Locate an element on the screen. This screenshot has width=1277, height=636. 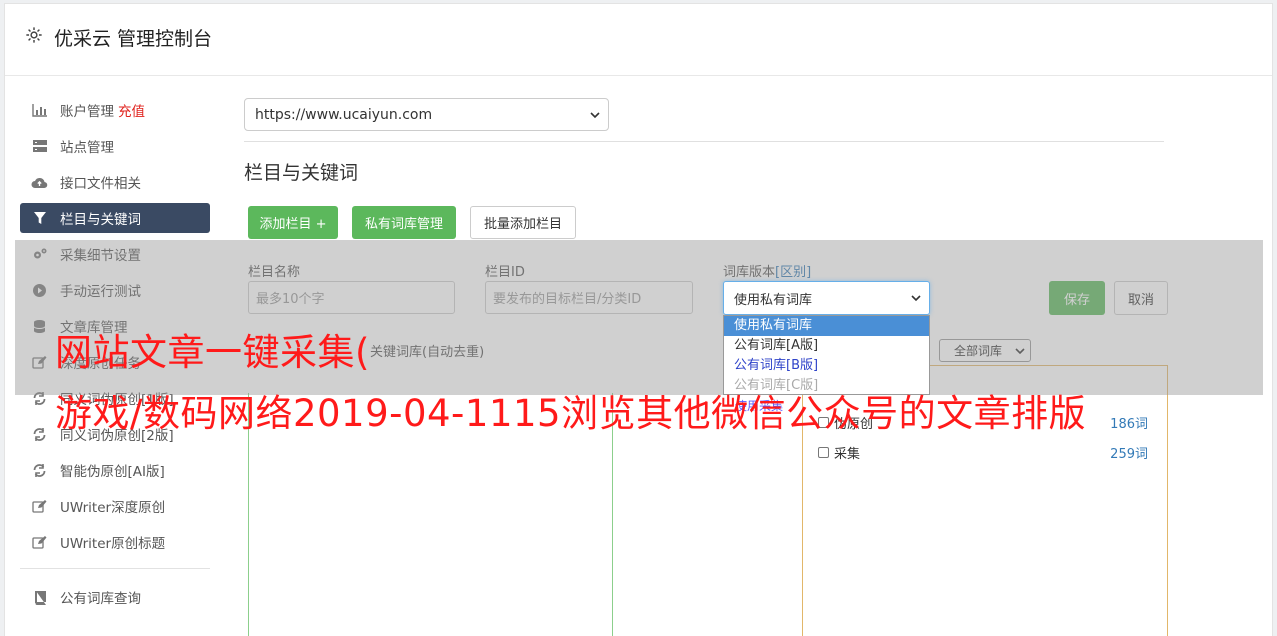
sidebar-item-label: 接口文件相关 is located at coordinates (100, 184).